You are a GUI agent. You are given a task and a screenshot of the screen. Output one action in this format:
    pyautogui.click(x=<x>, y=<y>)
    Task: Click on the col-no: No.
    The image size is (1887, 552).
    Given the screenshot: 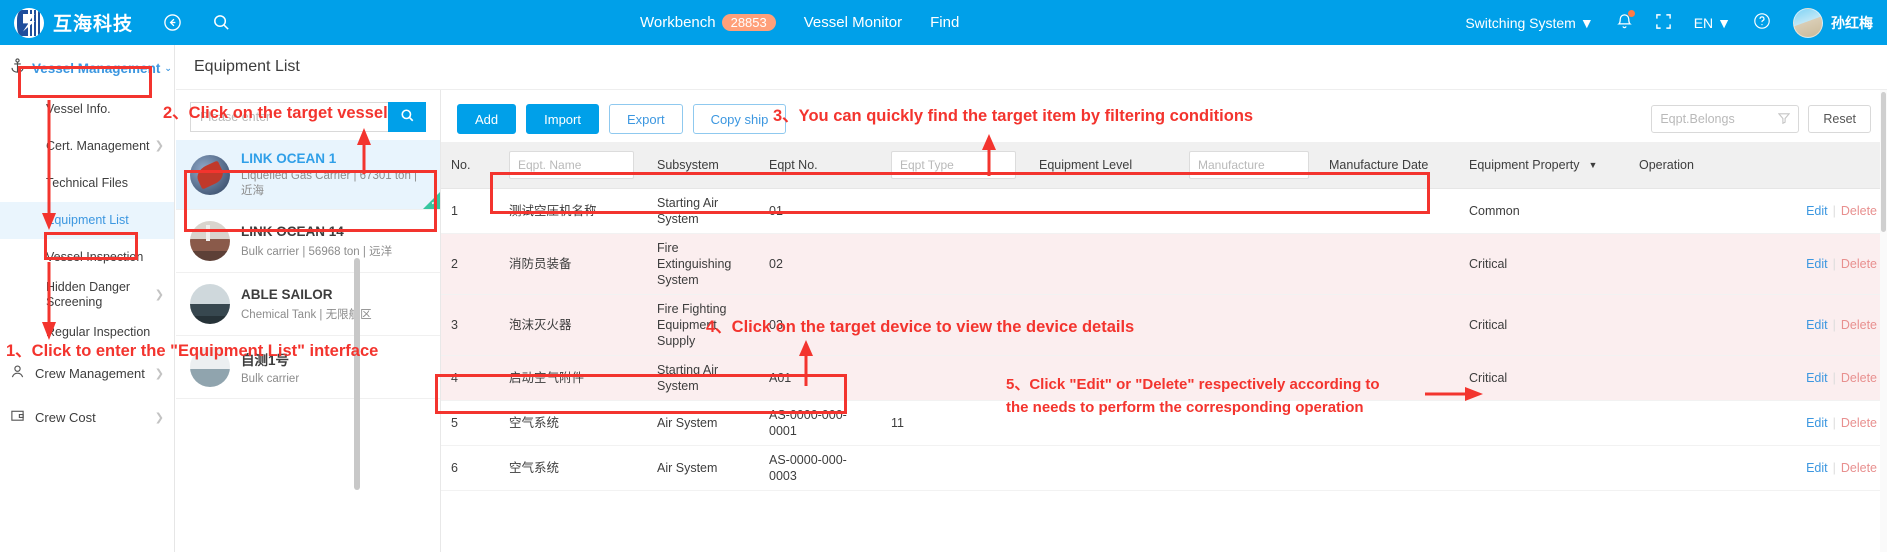 What is the action you would take?
    pyautogui.click(x=470, y=165)
    